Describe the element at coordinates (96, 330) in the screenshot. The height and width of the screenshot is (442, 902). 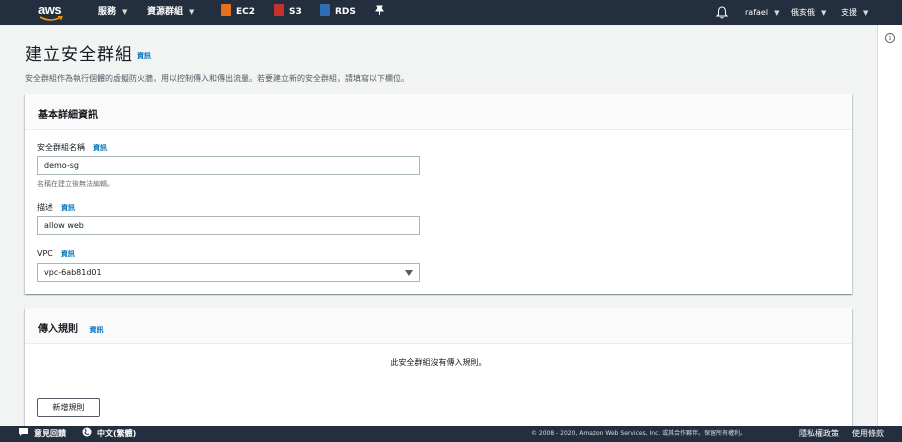
I see `inbound-rules-info-link: 資訊` at that location.